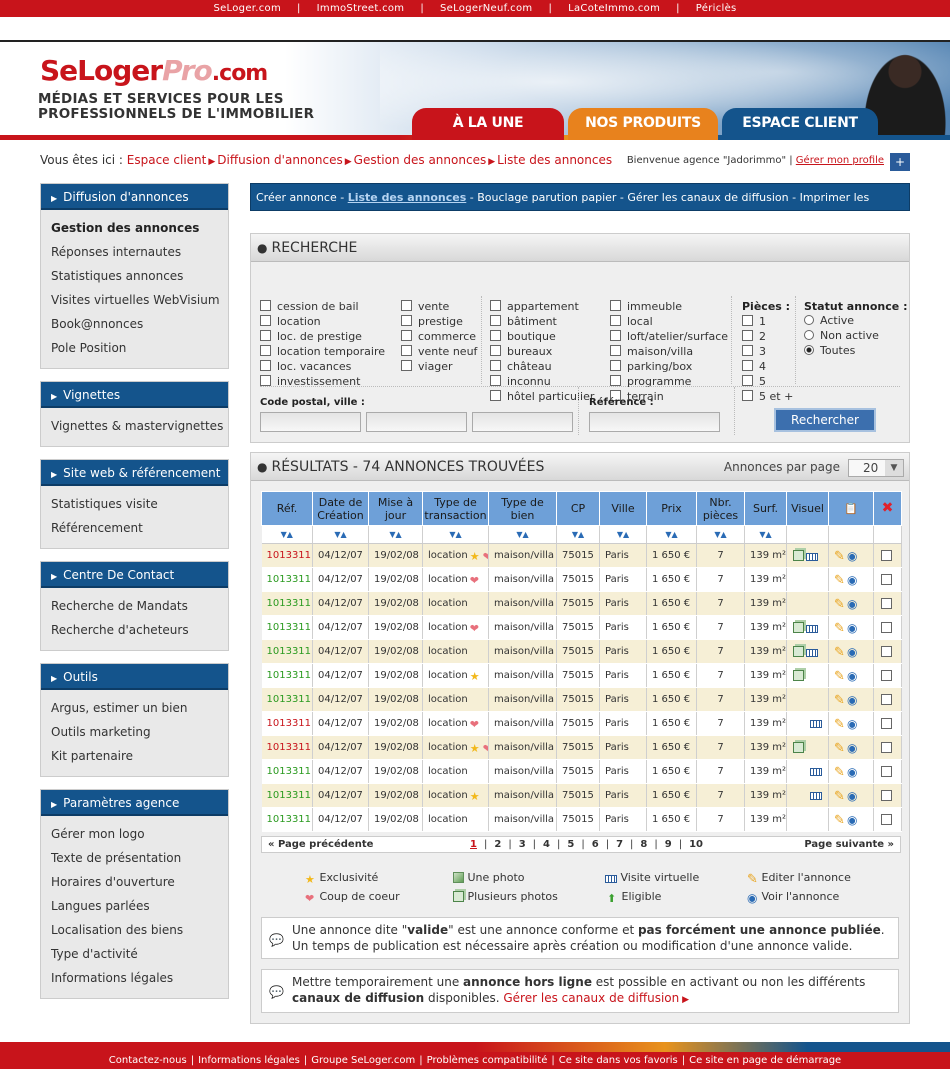 This screenshot has height=1069, width=950. Describe the element at coordinates (488, 124) in the screenshot. I see `tab-a-la-une: À LA UNE` at that location.